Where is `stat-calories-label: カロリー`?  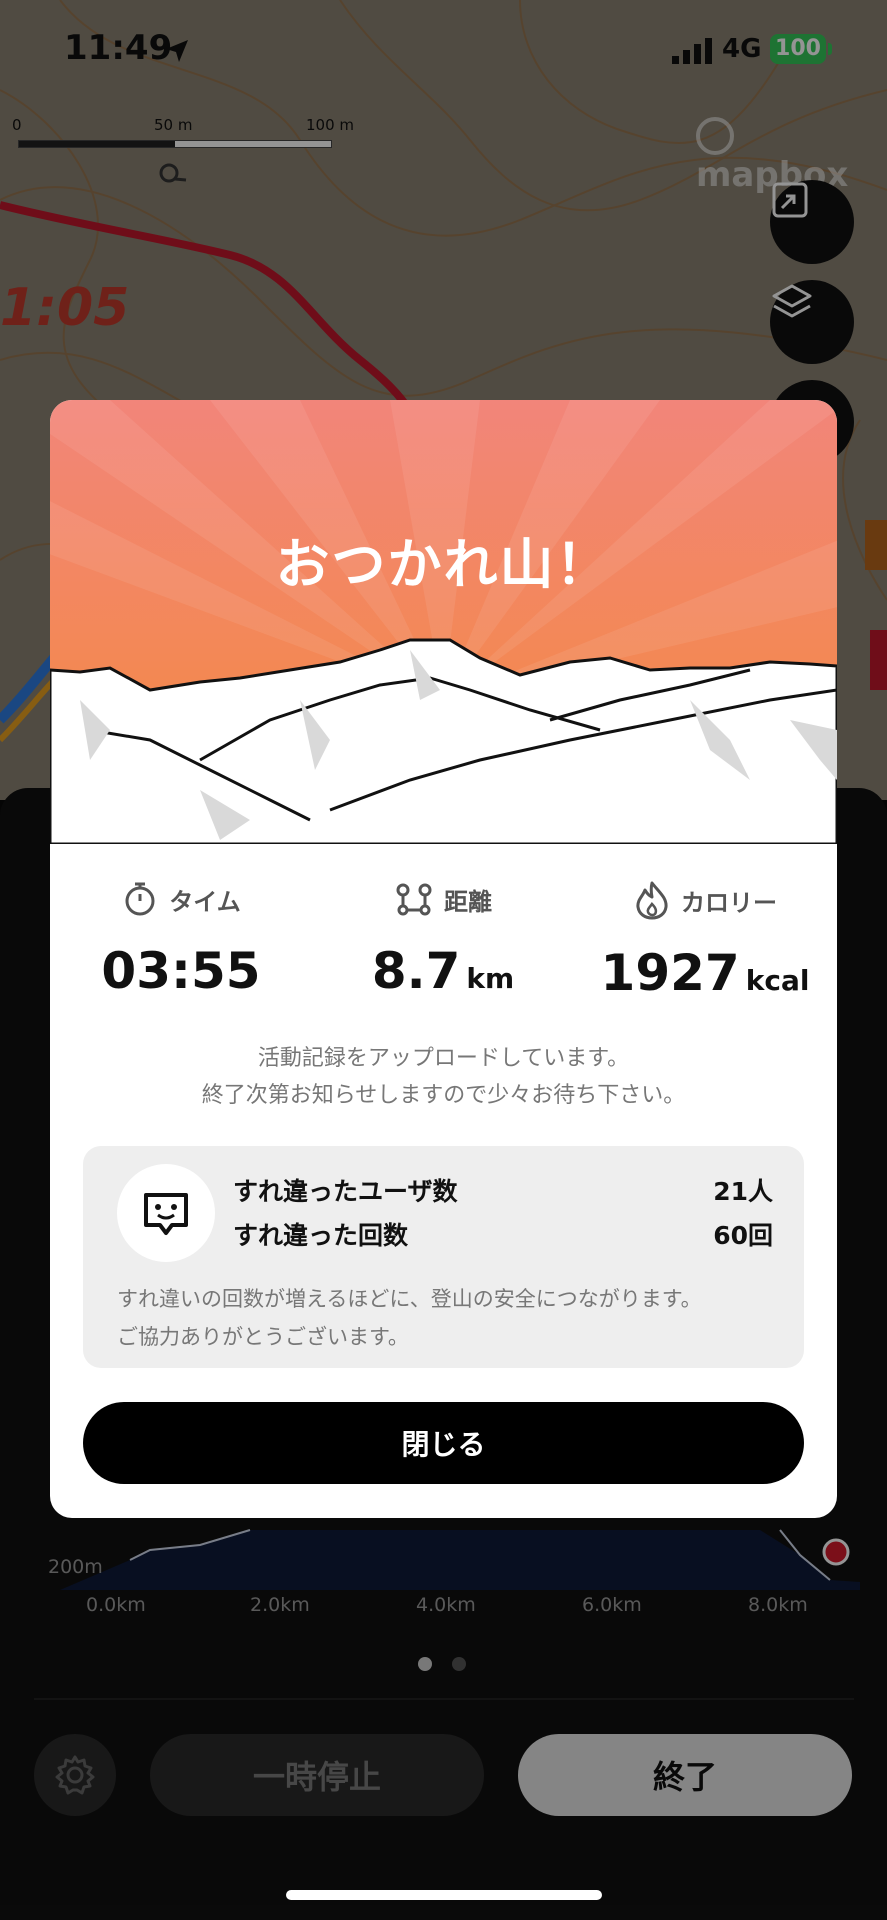 stat-calories-label: カロリー is located at coordinates (729, 902).